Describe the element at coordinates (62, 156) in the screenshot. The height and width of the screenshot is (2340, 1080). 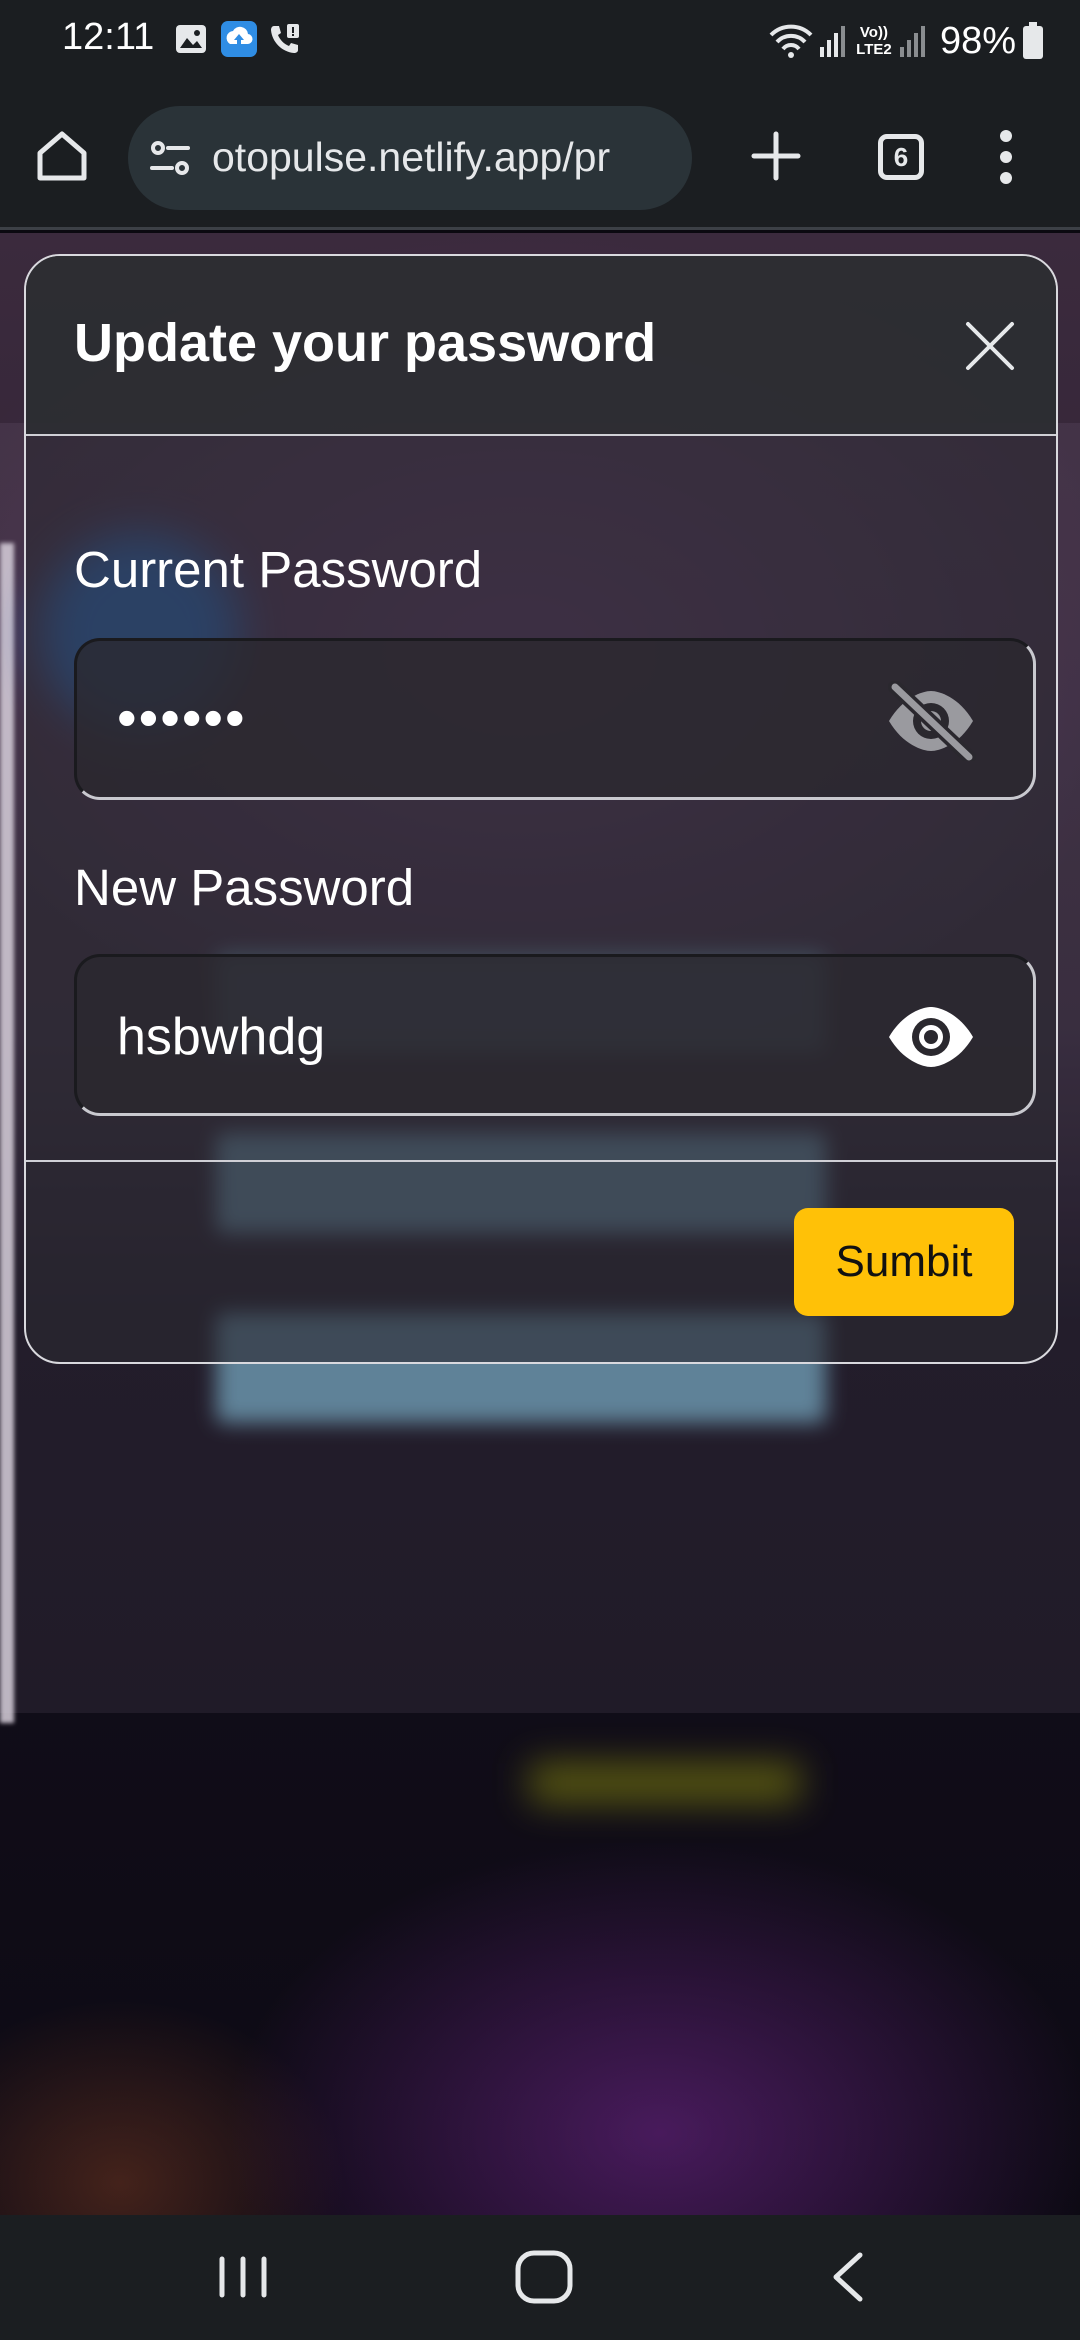
I see `home-icon` at that location.